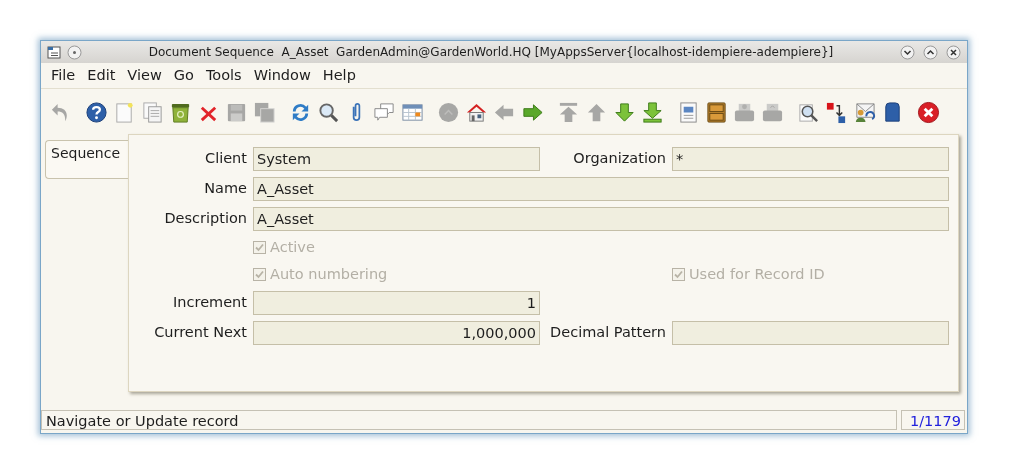  Describe the element at coordinates (930, 52) in the screenshot. I see `maximize-icon` at that location.